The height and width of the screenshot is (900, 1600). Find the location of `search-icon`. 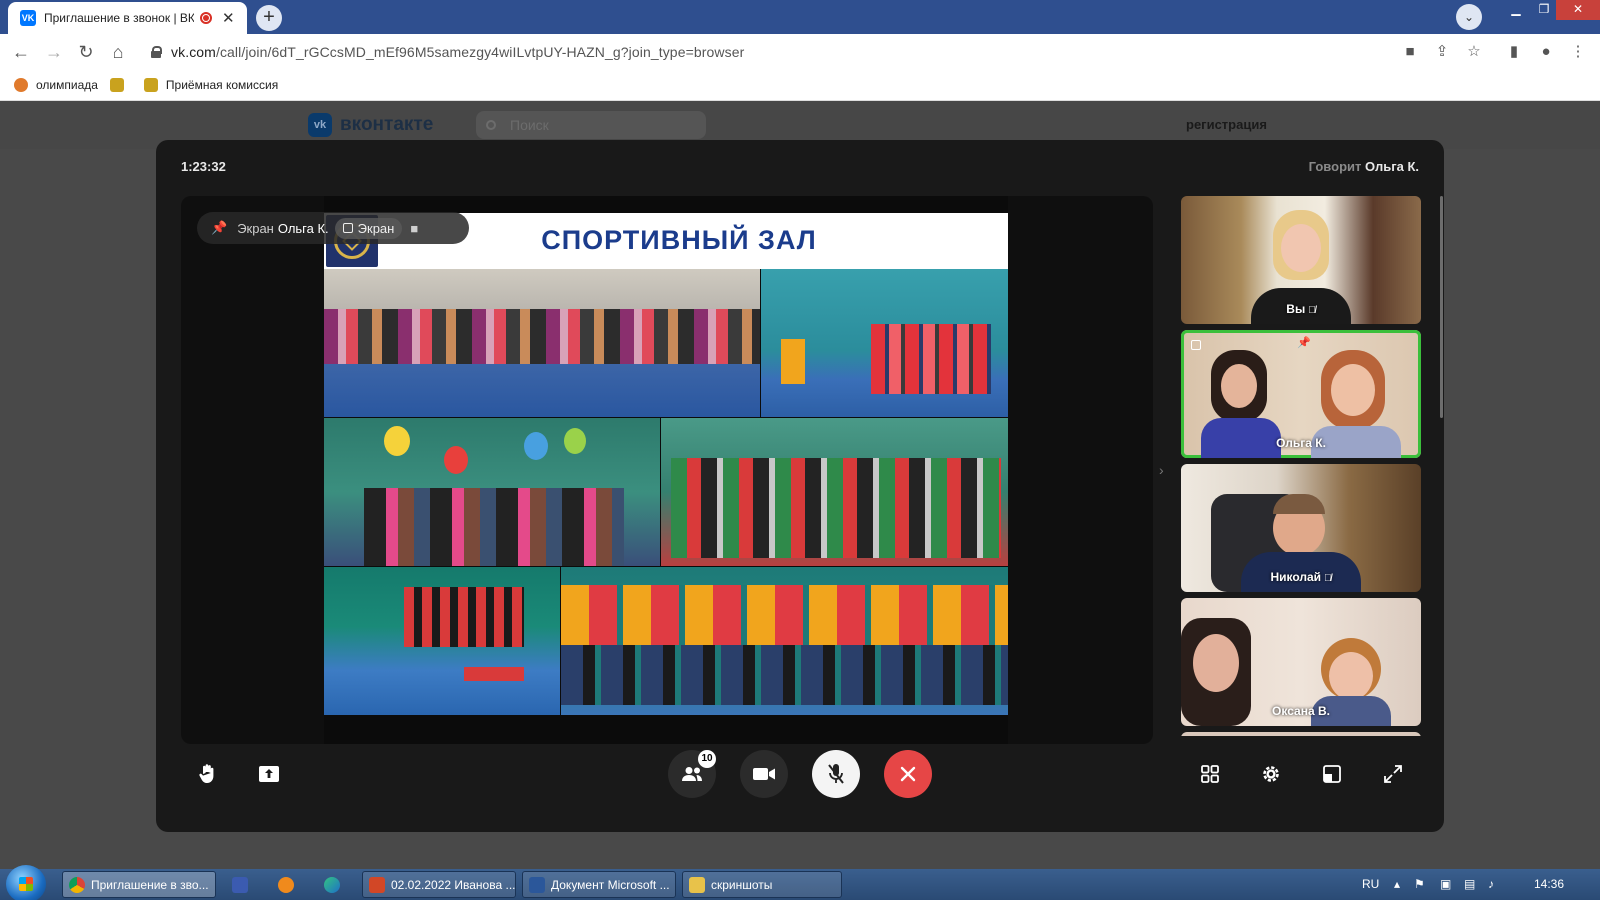

search-icon is located at coordinates (491, 125).